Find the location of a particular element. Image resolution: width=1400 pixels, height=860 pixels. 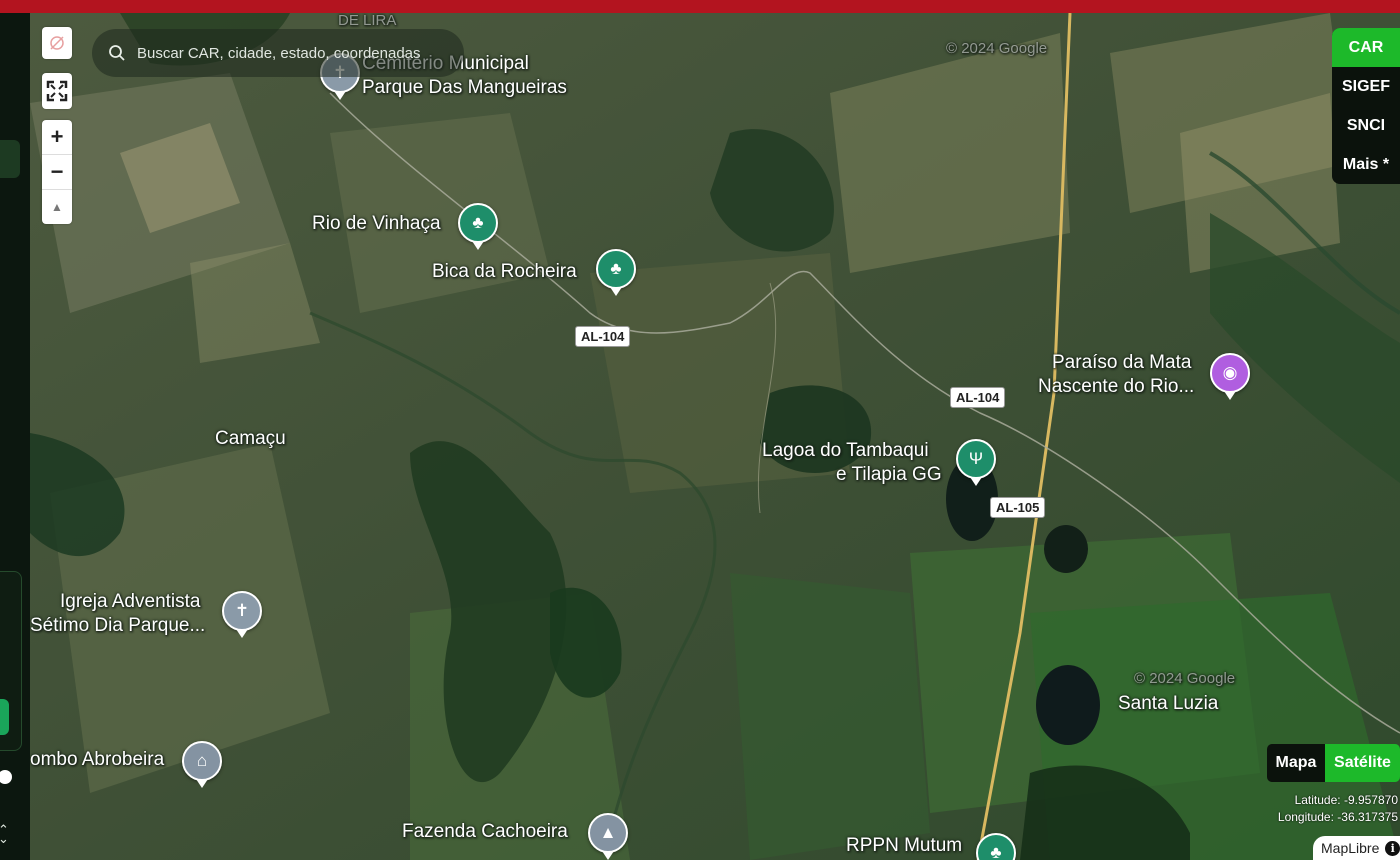

attribution-text: MapLibre is located at coordinates (1350, 848).